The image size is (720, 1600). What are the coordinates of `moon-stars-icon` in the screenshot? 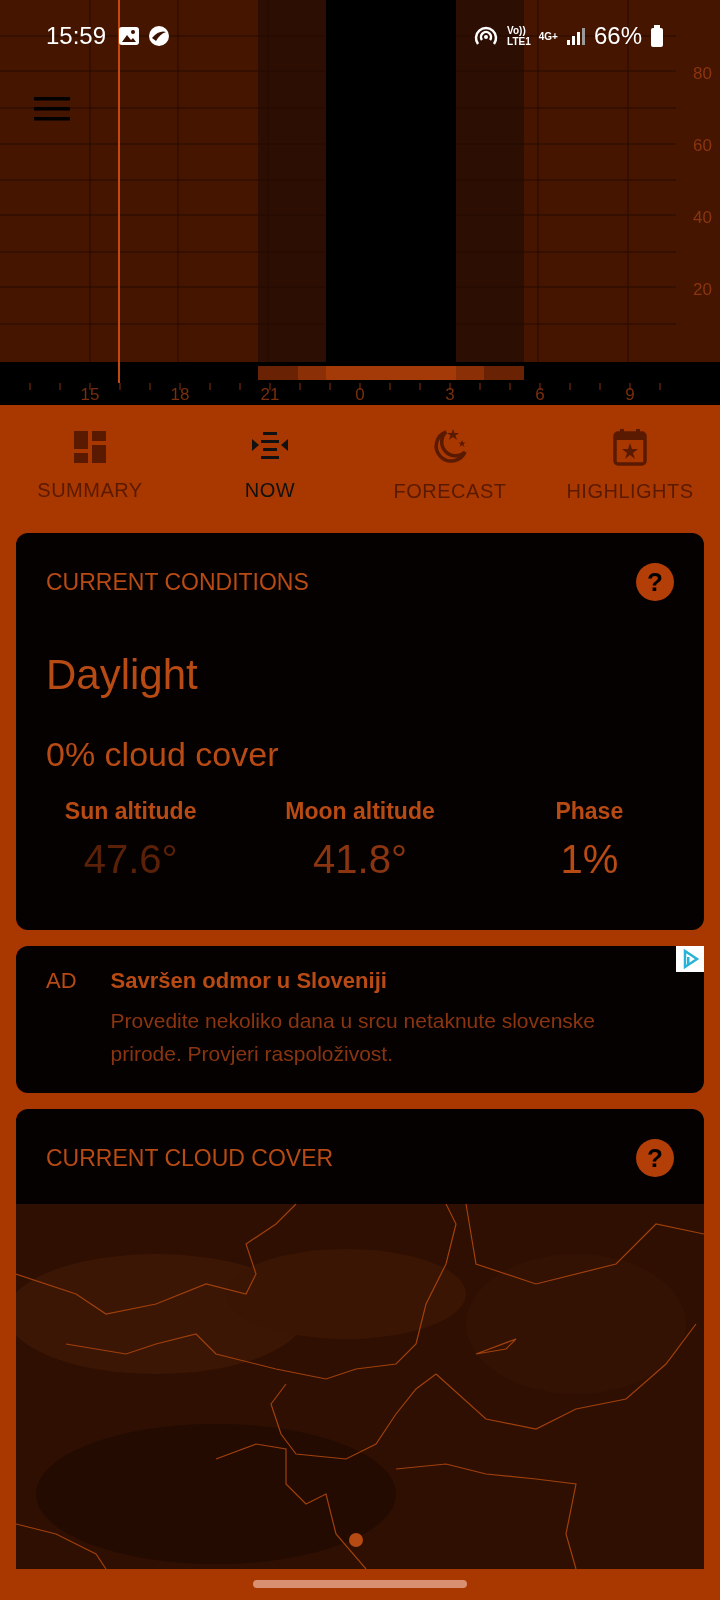 It's located at (450, 446).